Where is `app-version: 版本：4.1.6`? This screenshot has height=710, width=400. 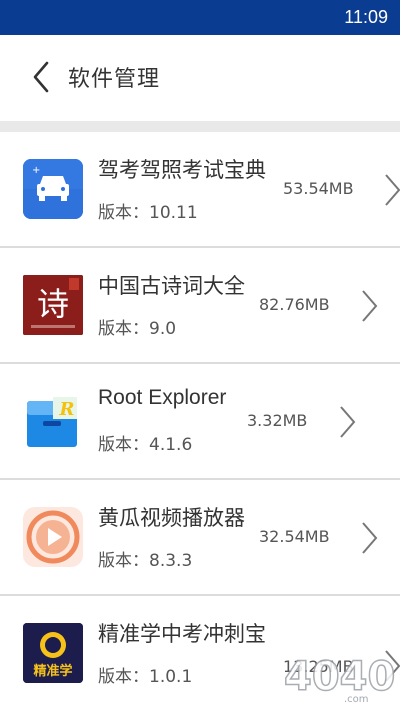
app-version: 版本：4.1.6 is located at coordinates (145, 445).